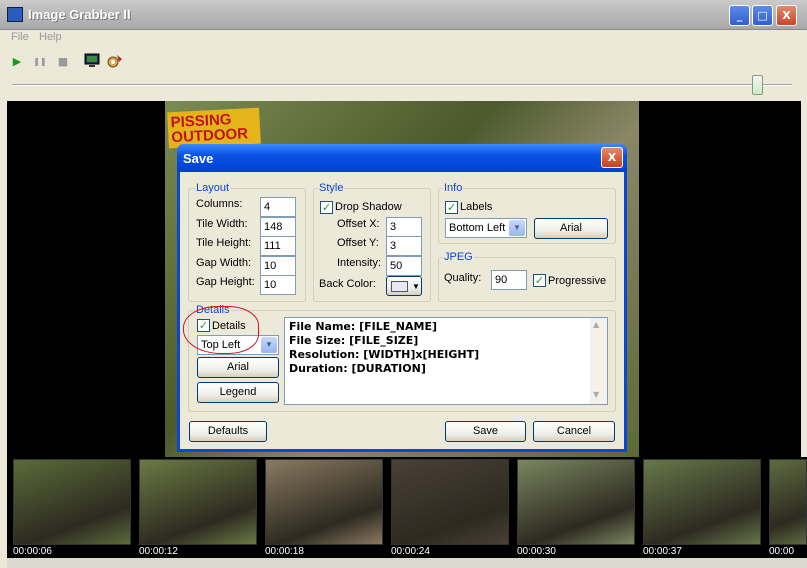 This screenshot has height=568, width=807. Describe the element at coordinates (358, 243) in the screenshot. I see `offset-y-label: Offset Y:` at that location.